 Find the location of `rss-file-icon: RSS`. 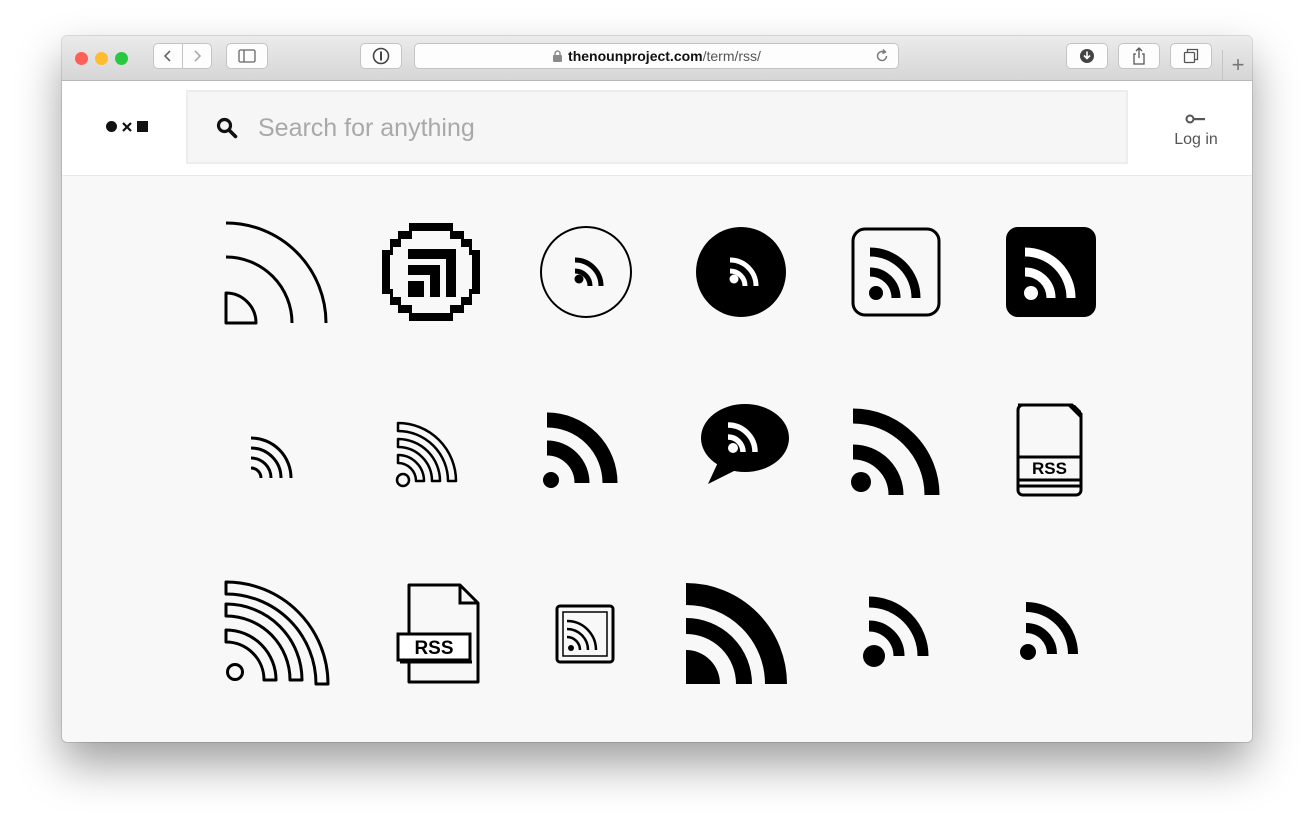

rss-file-icon: RSS is located at coordinates (1049, 450).